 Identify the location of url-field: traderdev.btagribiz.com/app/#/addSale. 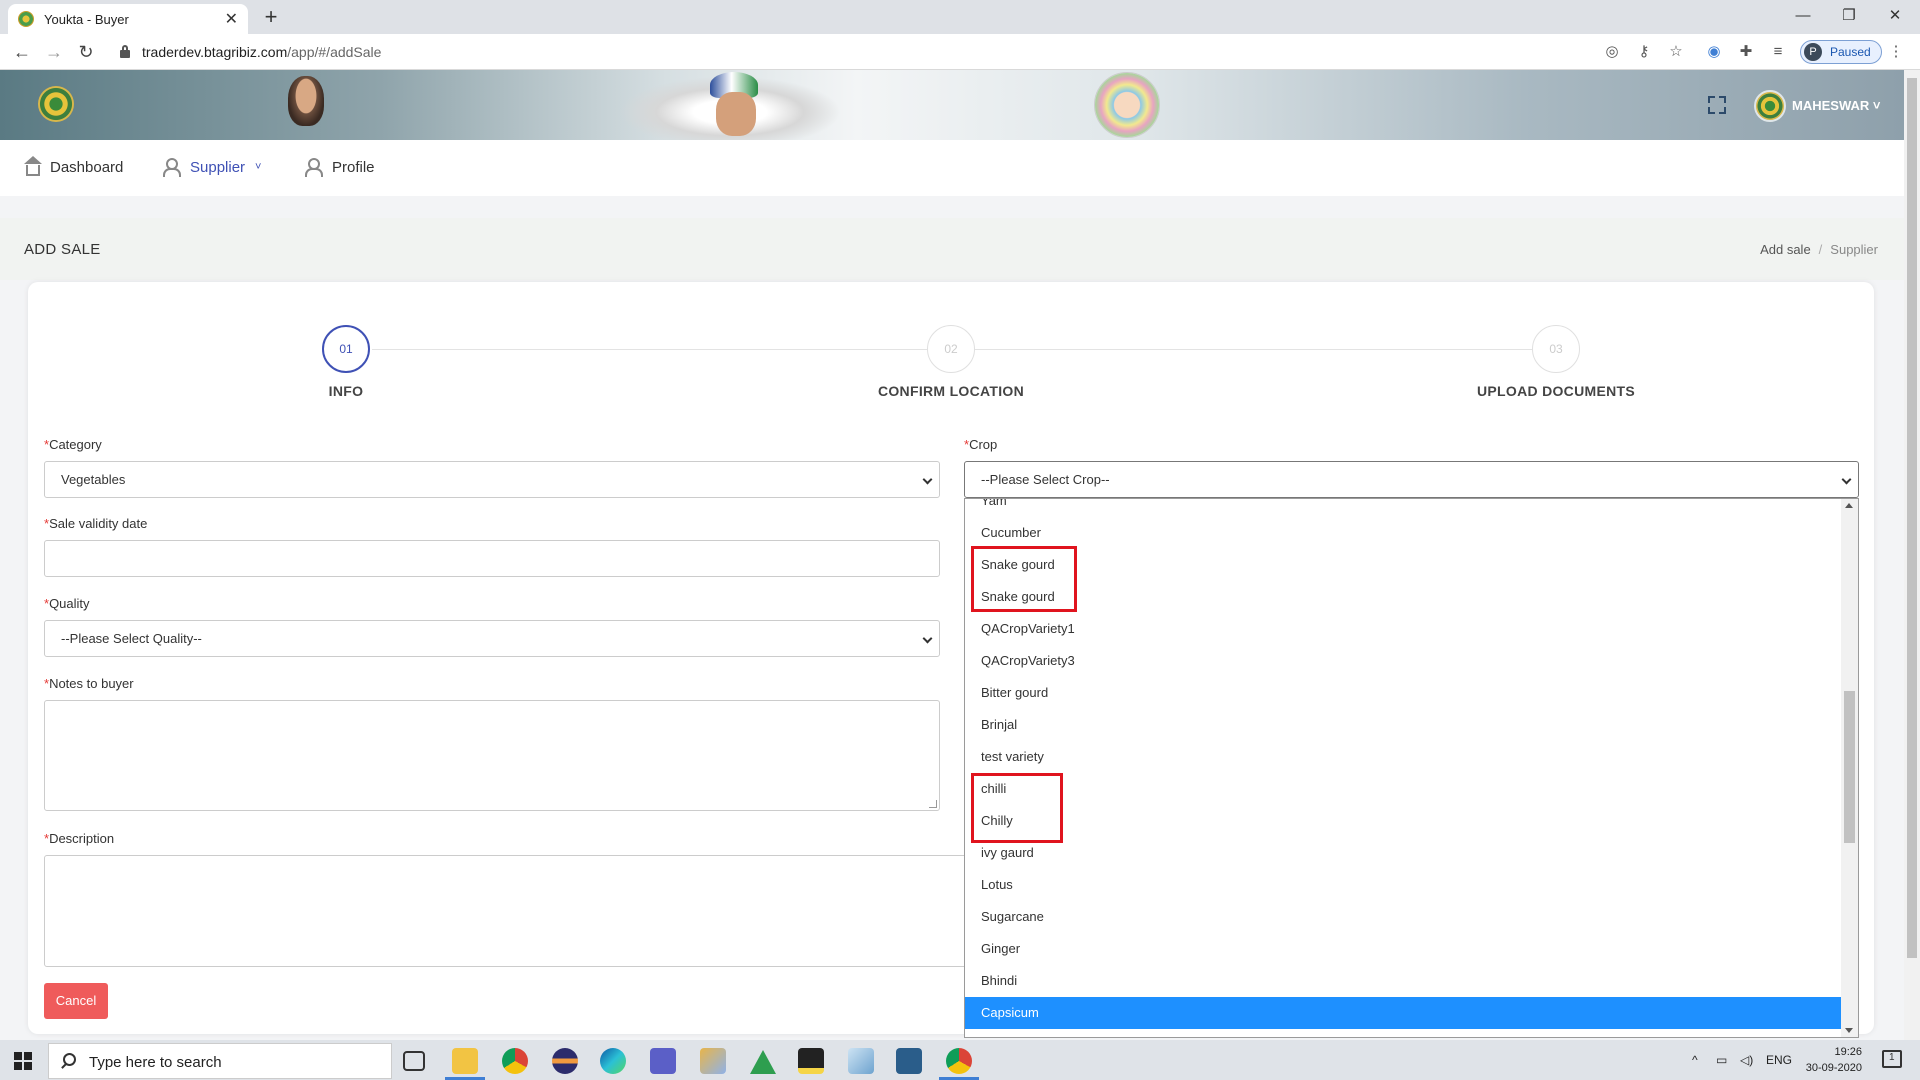
(261, 52).